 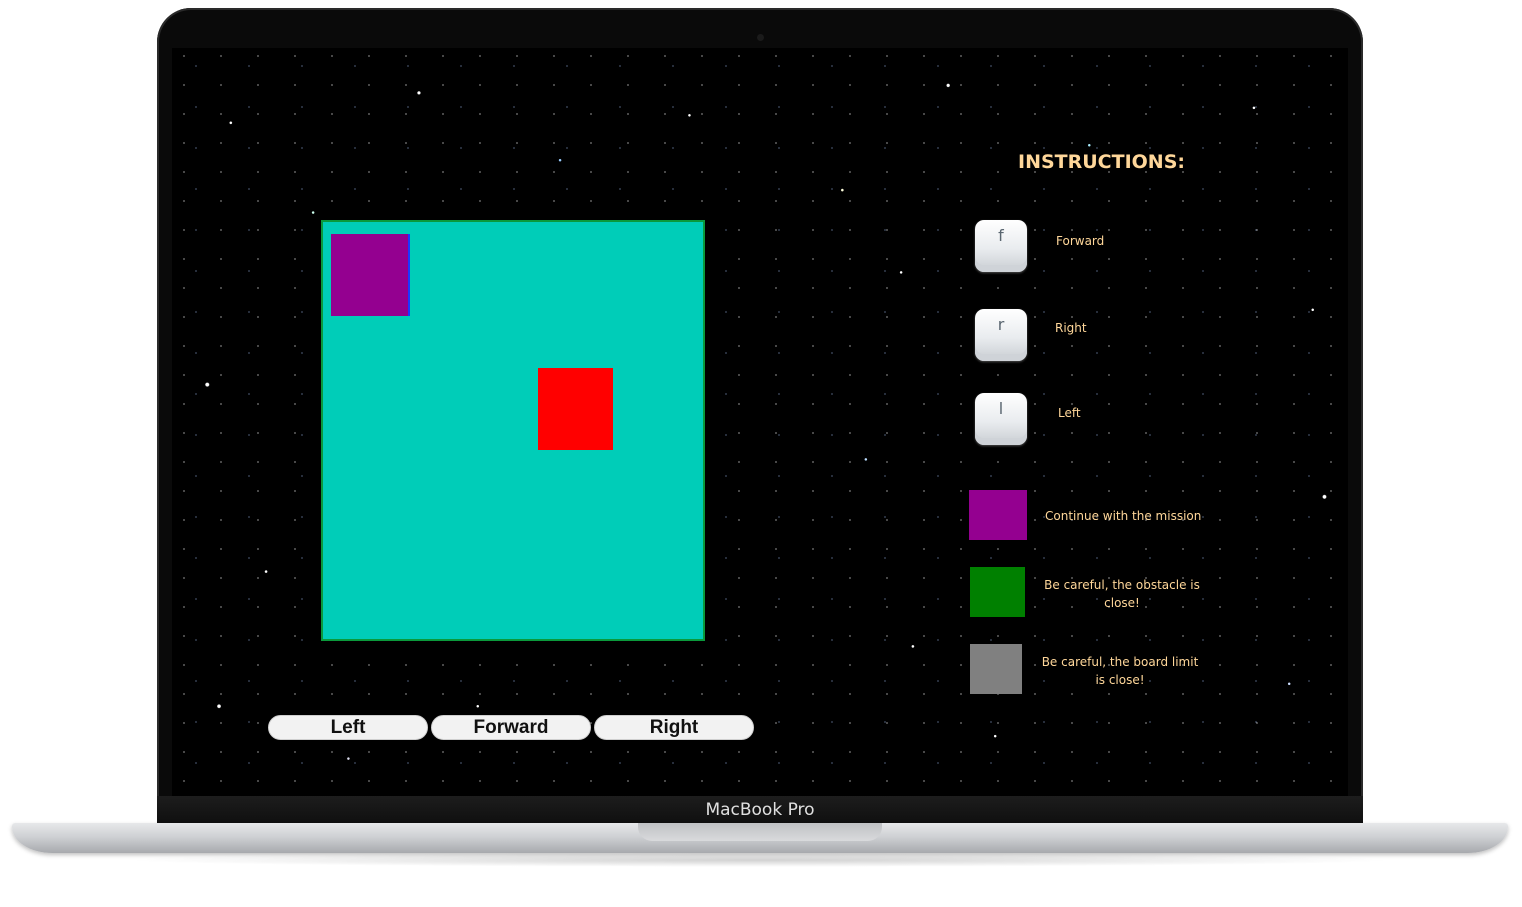 I want to click on status-label-board-limit: Be careful, the board limit is close!, so click(x=1120, y=671).